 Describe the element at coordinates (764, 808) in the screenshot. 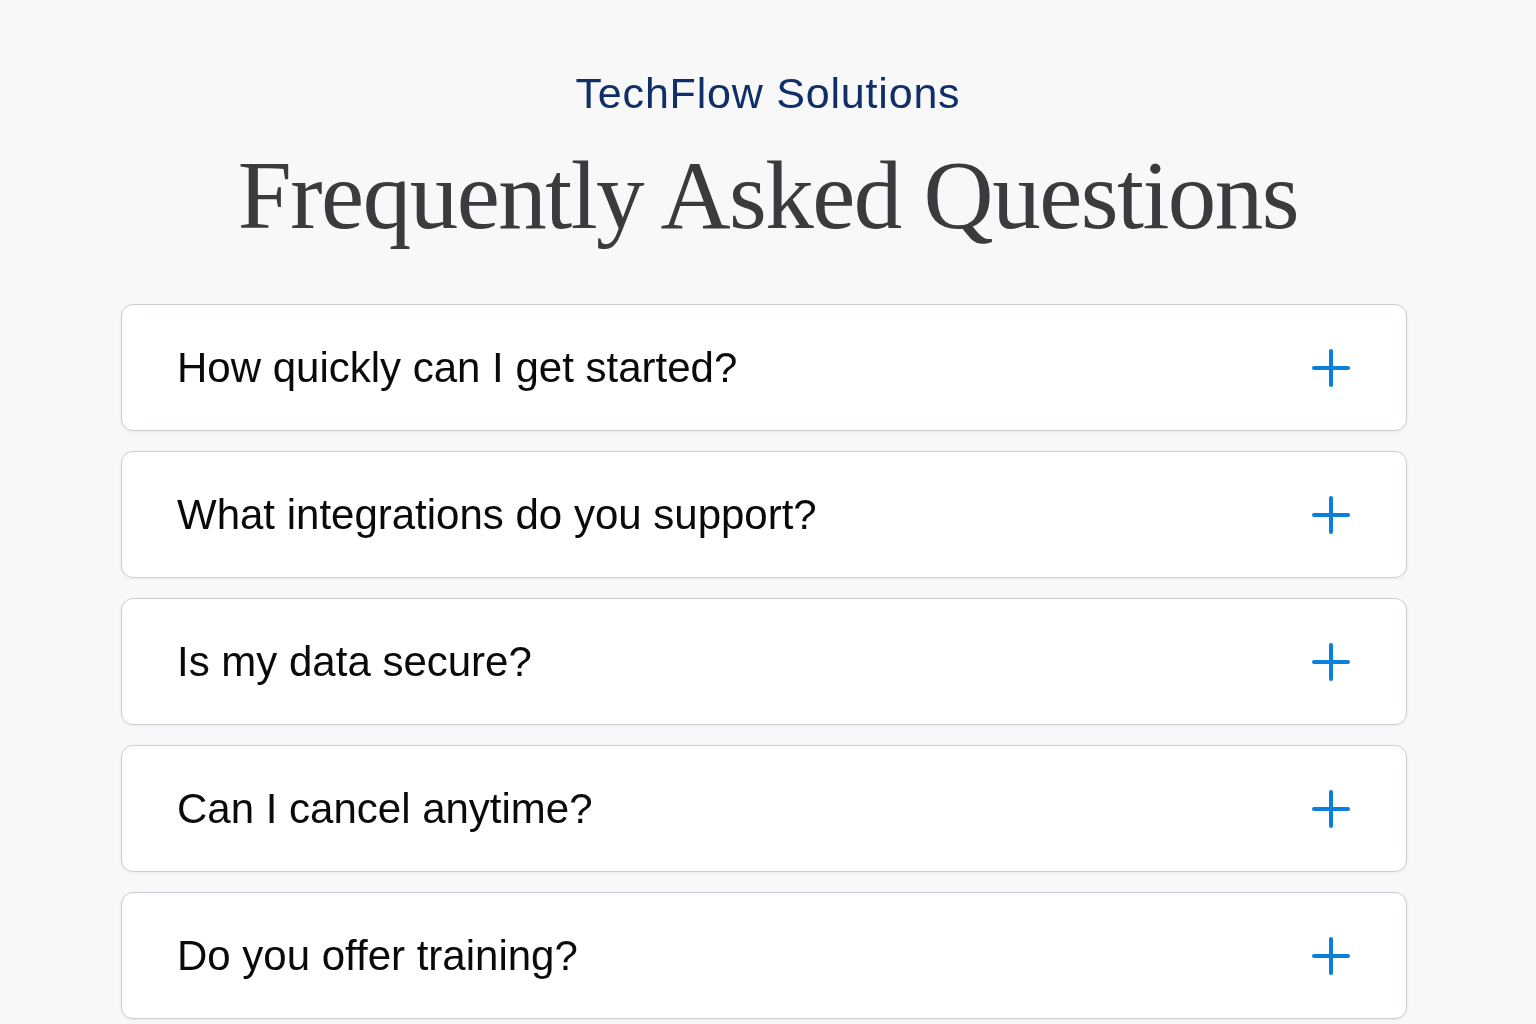

I see `faq-question: Can I cancel anytime?` at that location.